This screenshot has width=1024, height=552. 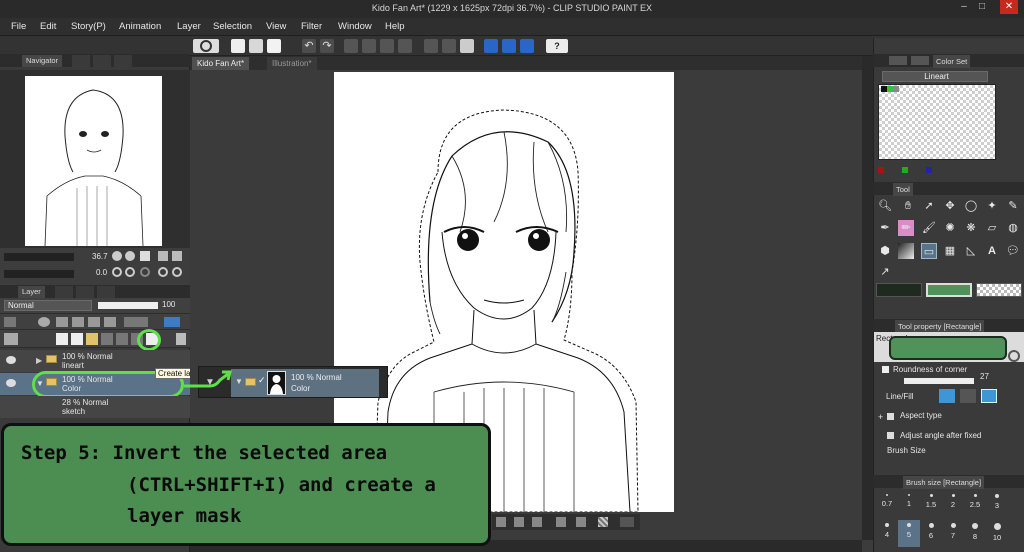 What do you see at coordinates (355, 26) in the screenshot?
I see `menu-window: Window` at bounding box center [355, 26].